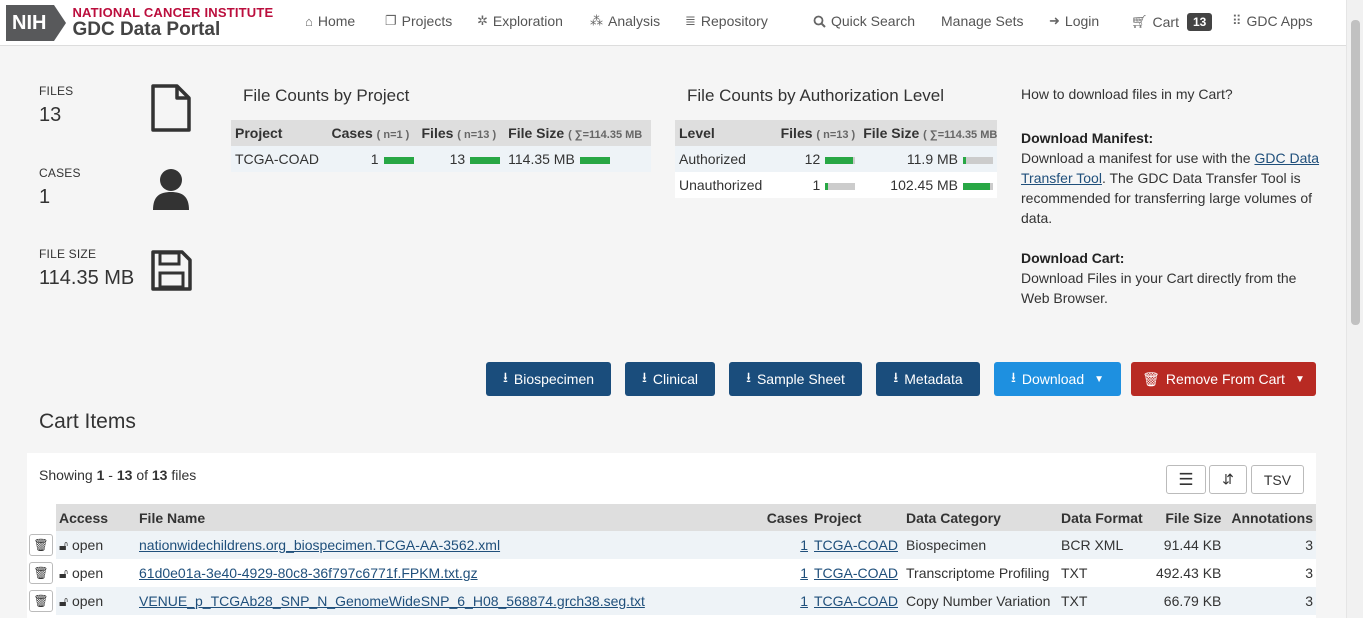  What do you see at coordinates (326, 95) in the screenshot?
I see `by-project-title: File Counts by Project` at bounding box center [326, 95].